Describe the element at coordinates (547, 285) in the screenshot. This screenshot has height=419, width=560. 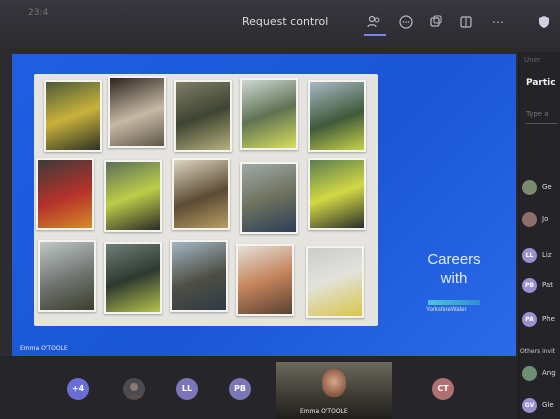
I see `participant-name: Pat` at that location.